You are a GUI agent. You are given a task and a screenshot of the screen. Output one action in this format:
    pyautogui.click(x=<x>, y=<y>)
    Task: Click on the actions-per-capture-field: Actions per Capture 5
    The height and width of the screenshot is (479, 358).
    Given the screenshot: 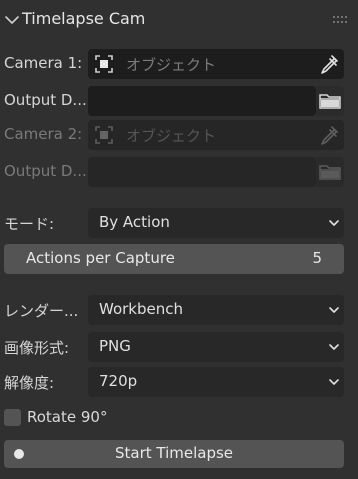 What is the action you would take?
    pyautogui.click(x=174, y=259)
    